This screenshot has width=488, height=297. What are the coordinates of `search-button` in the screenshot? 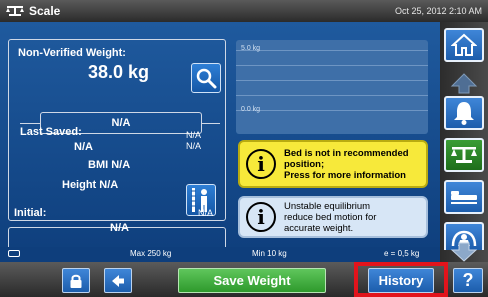 It's located at (206, 78).